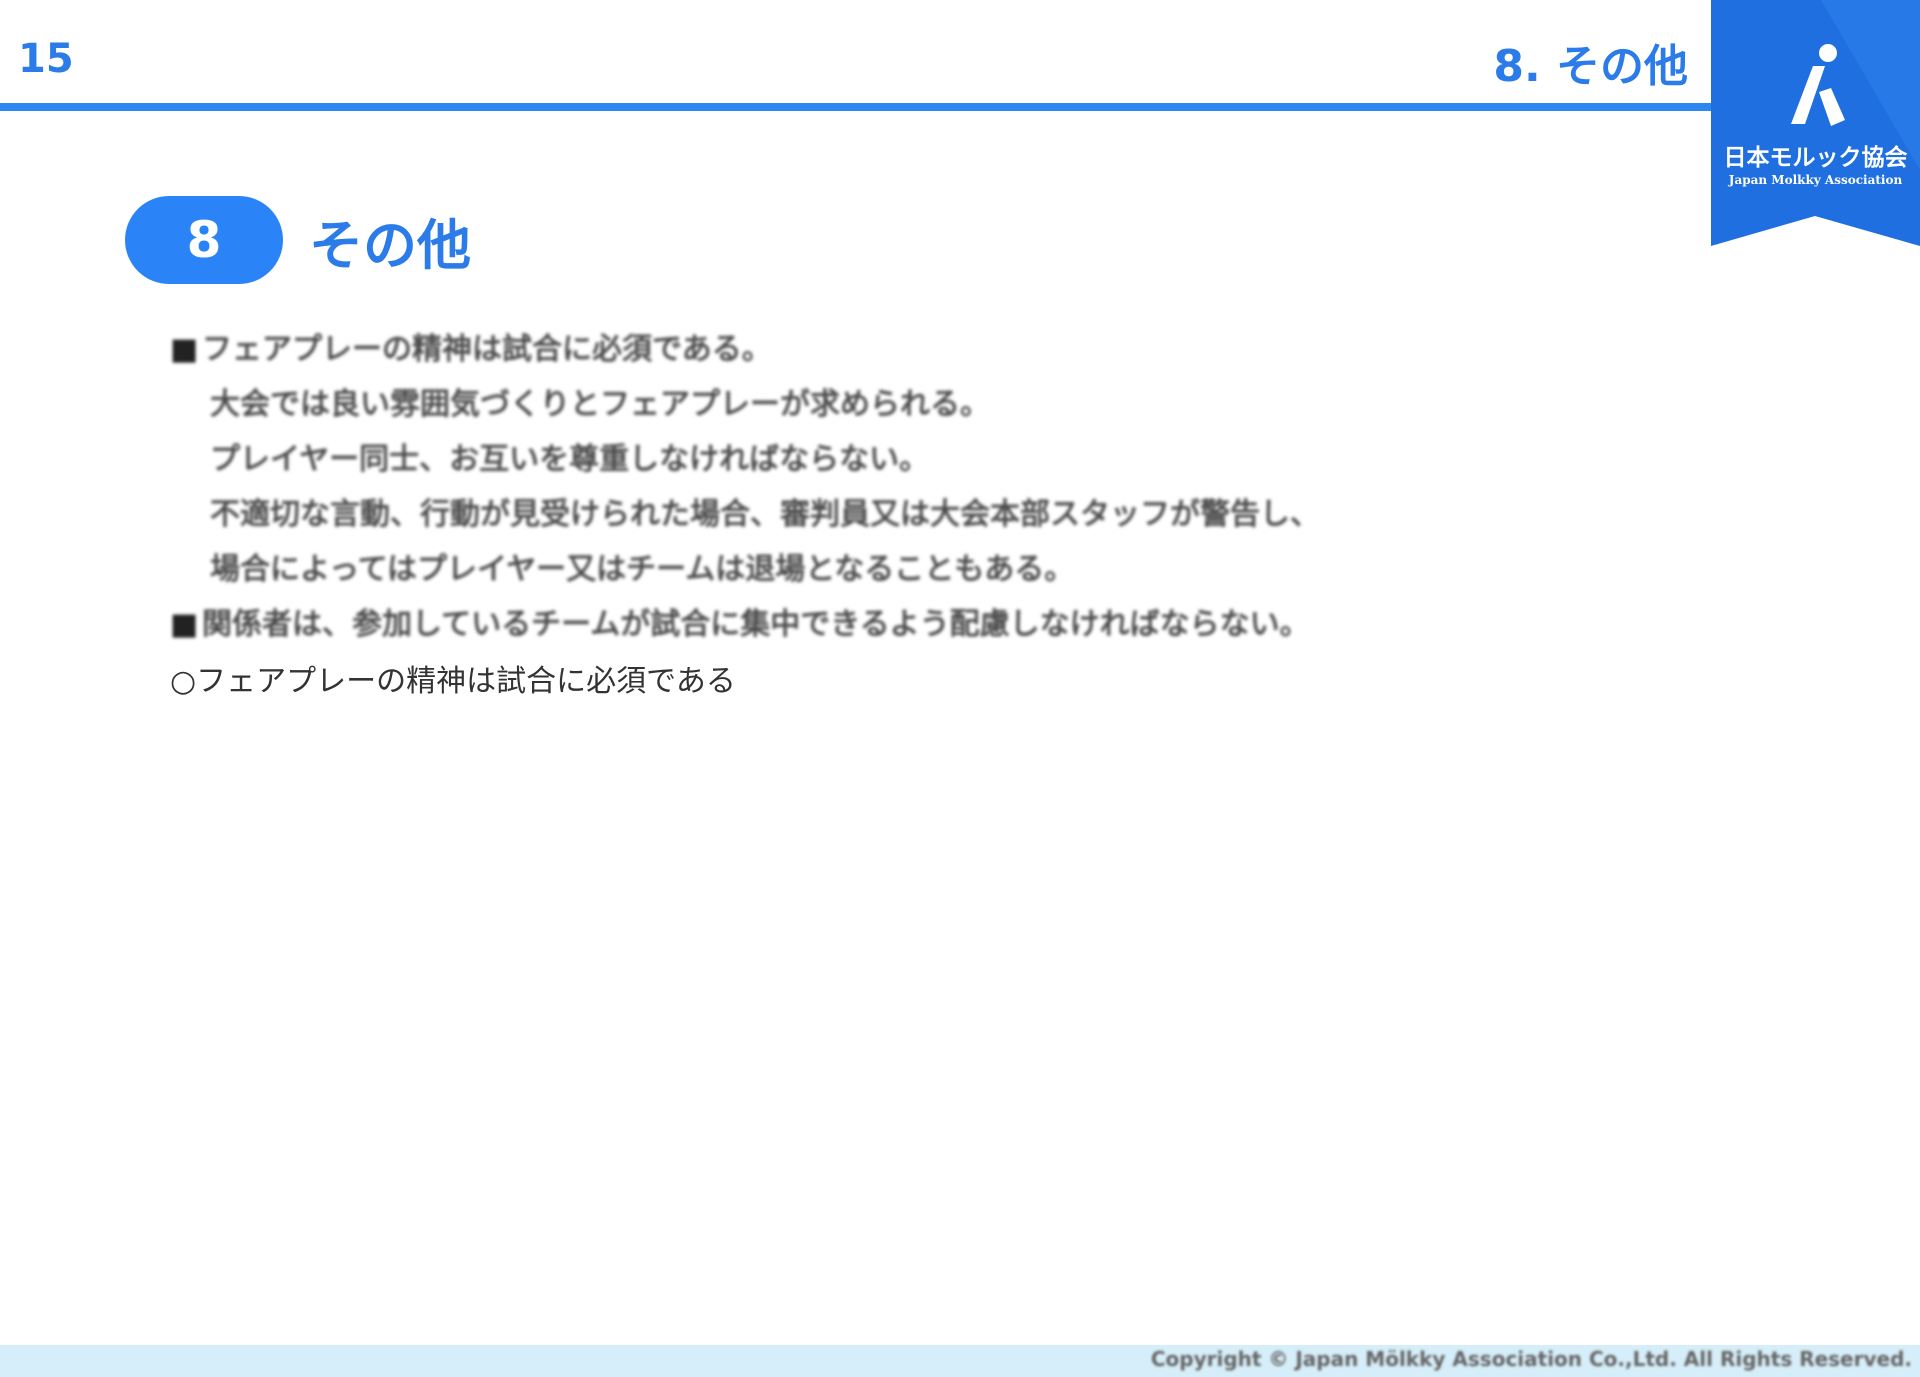 The height and width of the screenshot is (1377, 1920). Describe the element at coordinates (642, 569) in the screenshot. I see `body-line-5: 場合によってはプレイヤー又はチームは退場となることもある。` at that location.